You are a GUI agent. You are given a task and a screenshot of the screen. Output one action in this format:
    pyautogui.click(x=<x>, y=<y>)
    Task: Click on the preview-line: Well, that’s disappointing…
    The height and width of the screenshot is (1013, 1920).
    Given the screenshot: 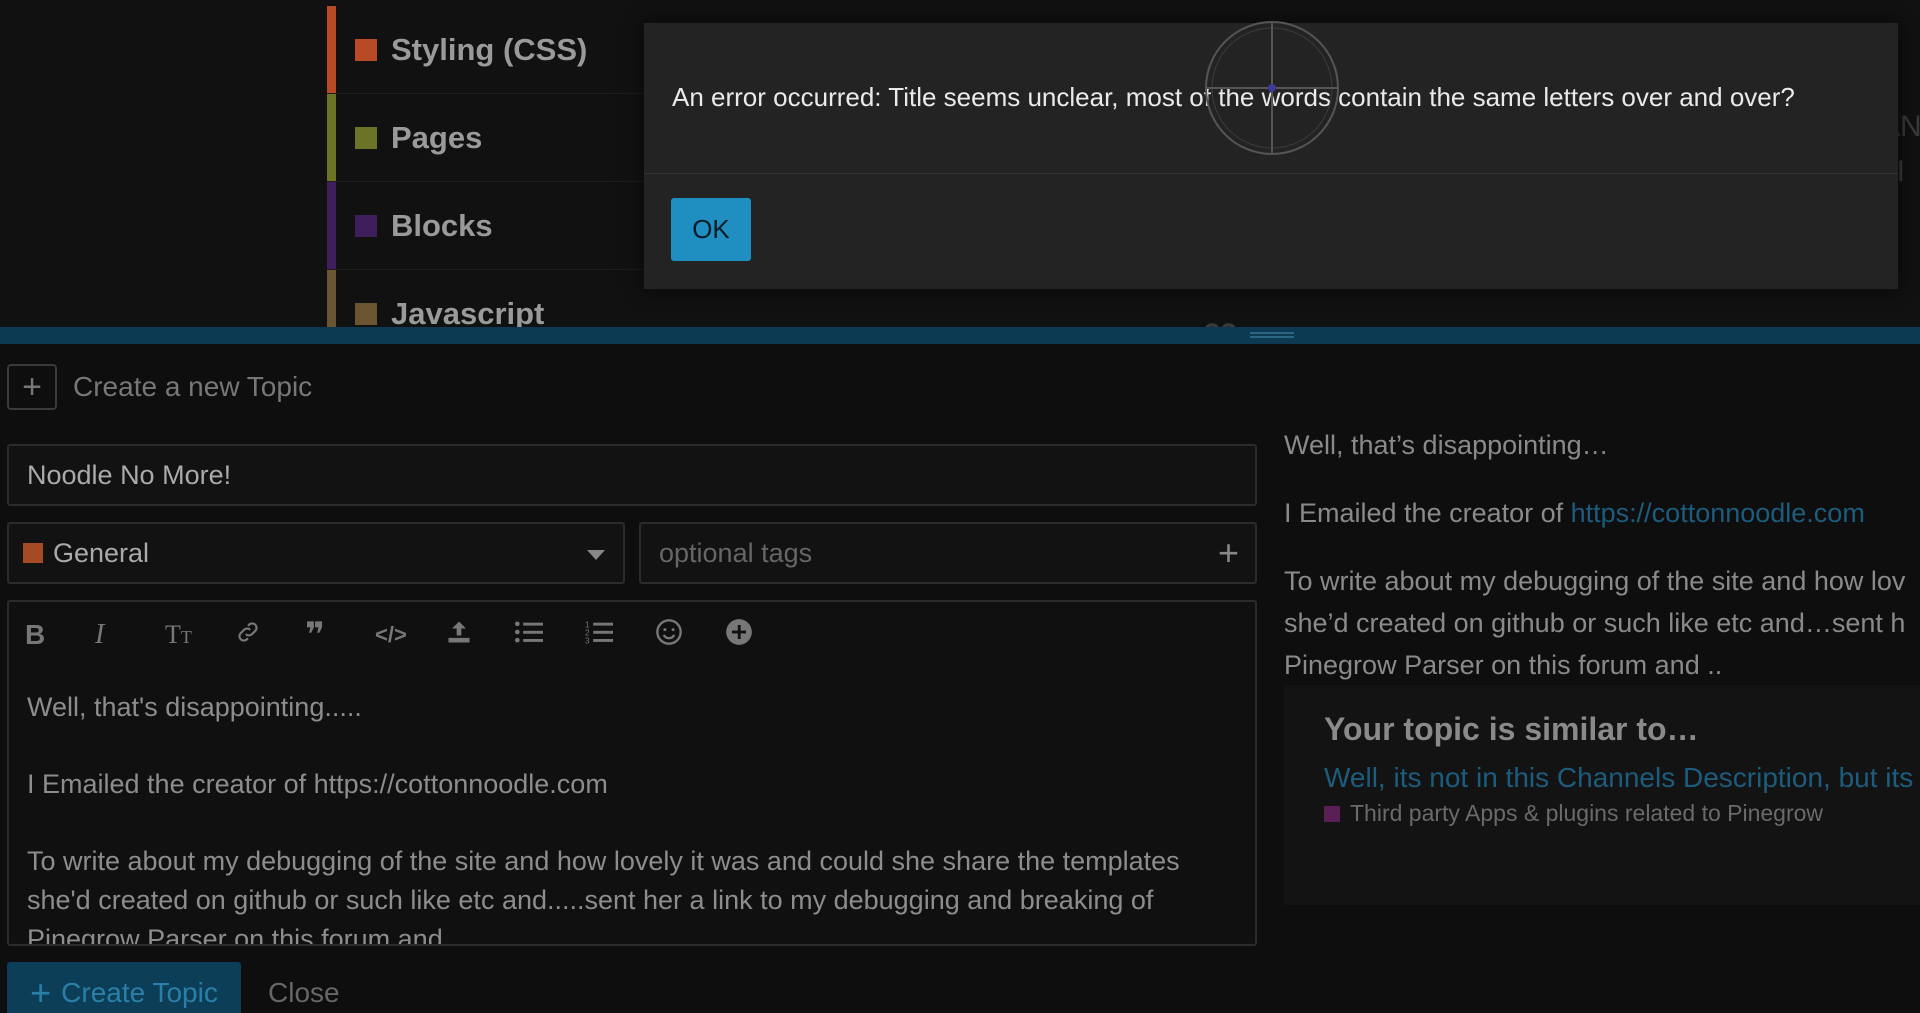 What is the action you would take?
    pyautogui.click(x=1446, y=445)
    